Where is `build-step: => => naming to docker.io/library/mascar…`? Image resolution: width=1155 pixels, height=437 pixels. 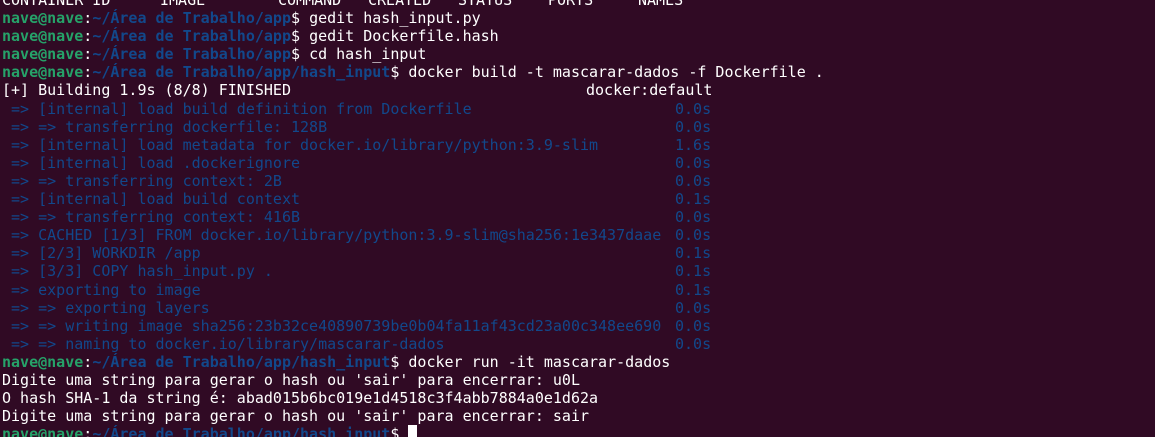 build-step: => => naming to docker.io/library/mascar… is located at coordinates (578, 344).